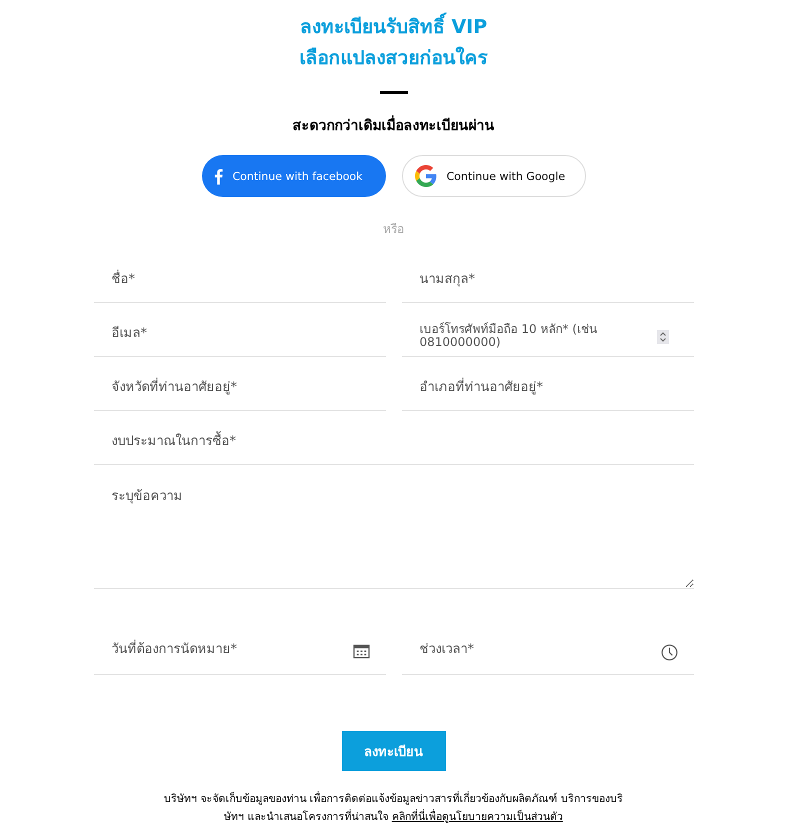 The height and width of the screenshot is (835, 787). Describe the element at coordinates (394, 438) in the screenshot. I see `input-field: งบประมาณในการซื้อ*` at that location.